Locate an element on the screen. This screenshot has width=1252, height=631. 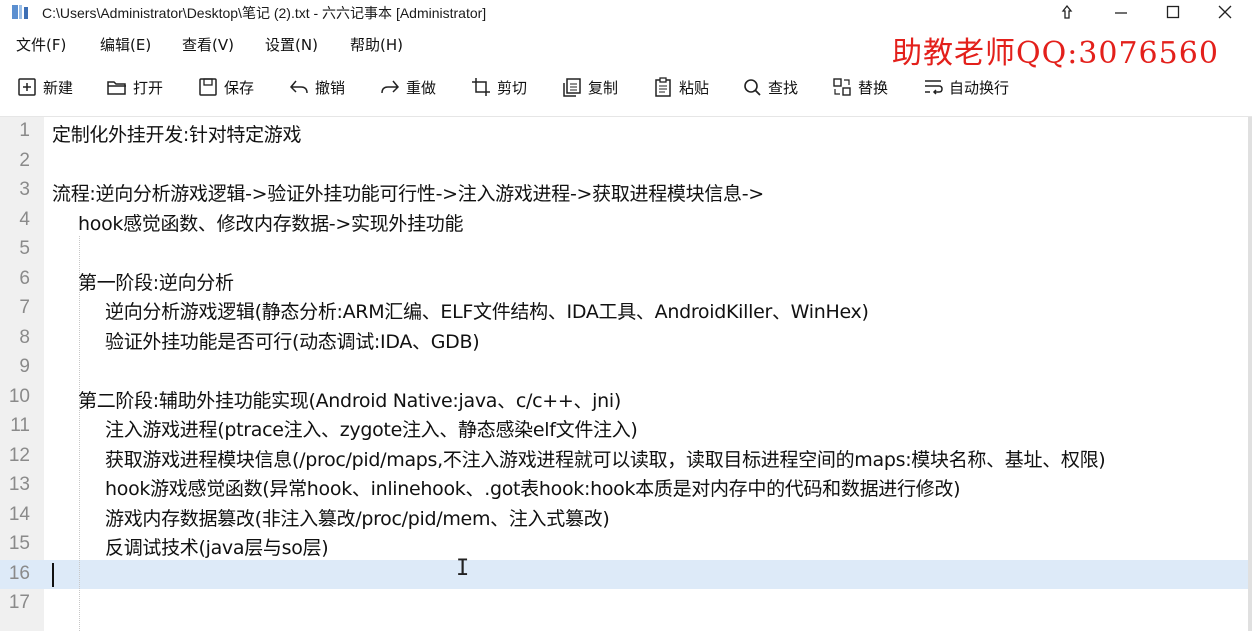
editor-line: 9 is located at coordinates (626, 368).